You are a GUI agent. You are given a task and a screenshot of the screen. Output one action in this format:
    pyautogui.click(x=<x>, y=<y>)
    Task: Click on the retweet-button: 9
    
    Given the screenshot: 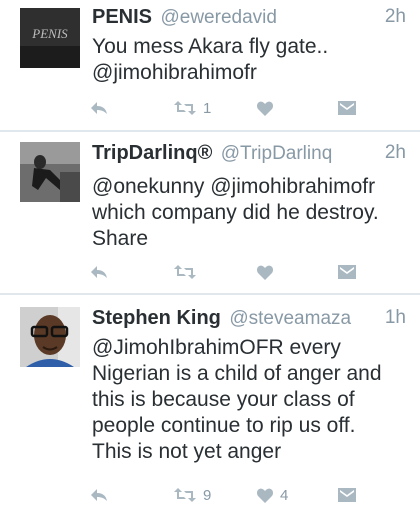 What is the action you would take?
    pyautogui.click(x=192, y=495)
    